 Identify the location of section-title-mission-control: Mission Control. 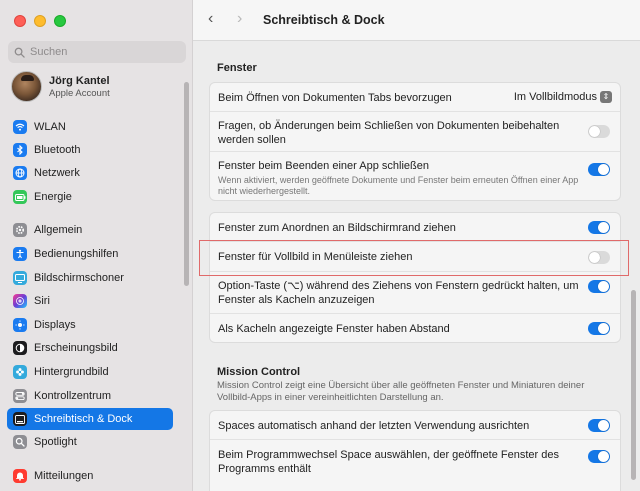
(259, 372).